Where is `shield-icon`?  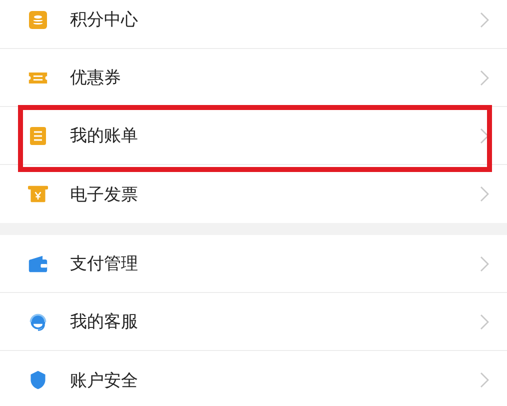
shield-icon is located at coordinates (38, 380).